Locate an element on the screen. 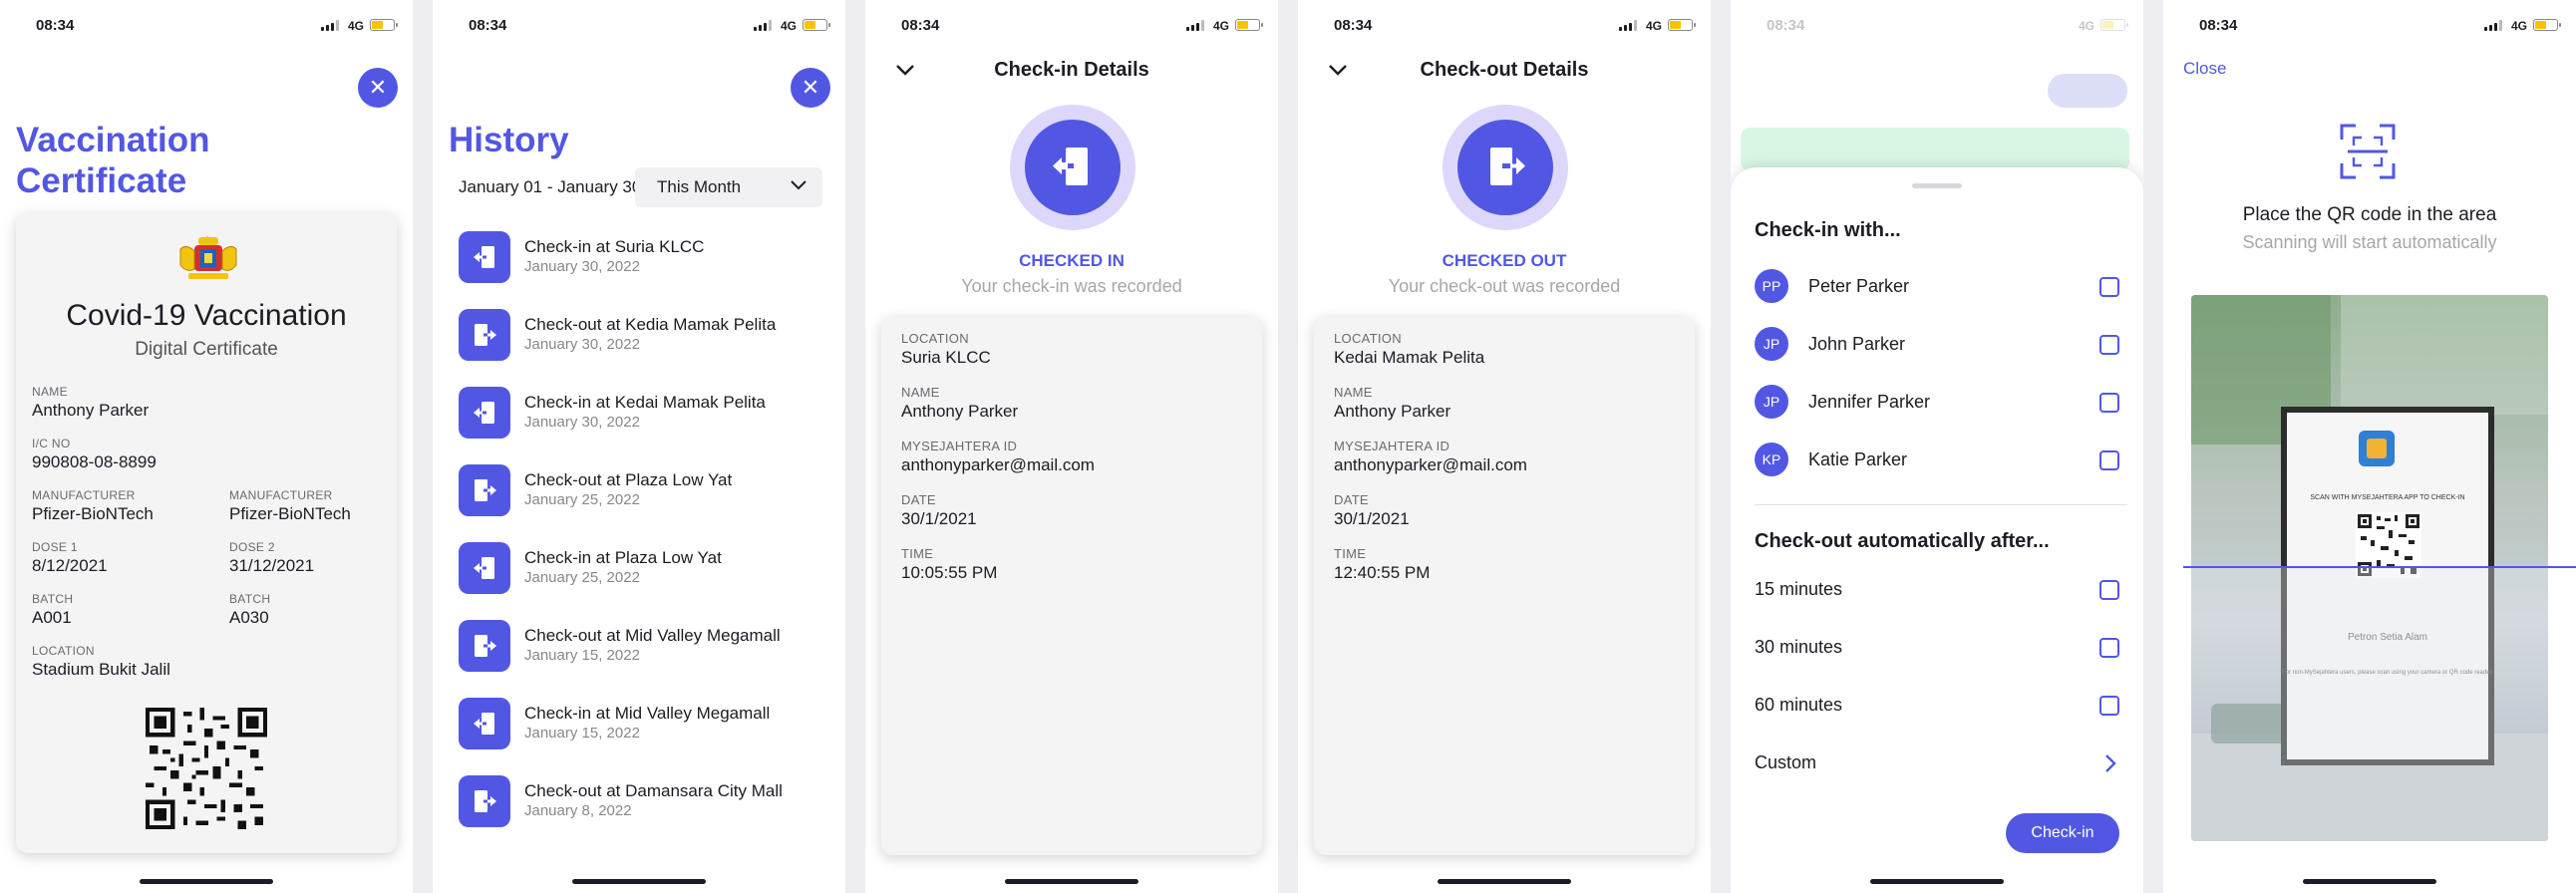 The width and height of the screenshot is (2576, 893). person-row: JP Jennifer Parker is located at coordinates (1937, 403).